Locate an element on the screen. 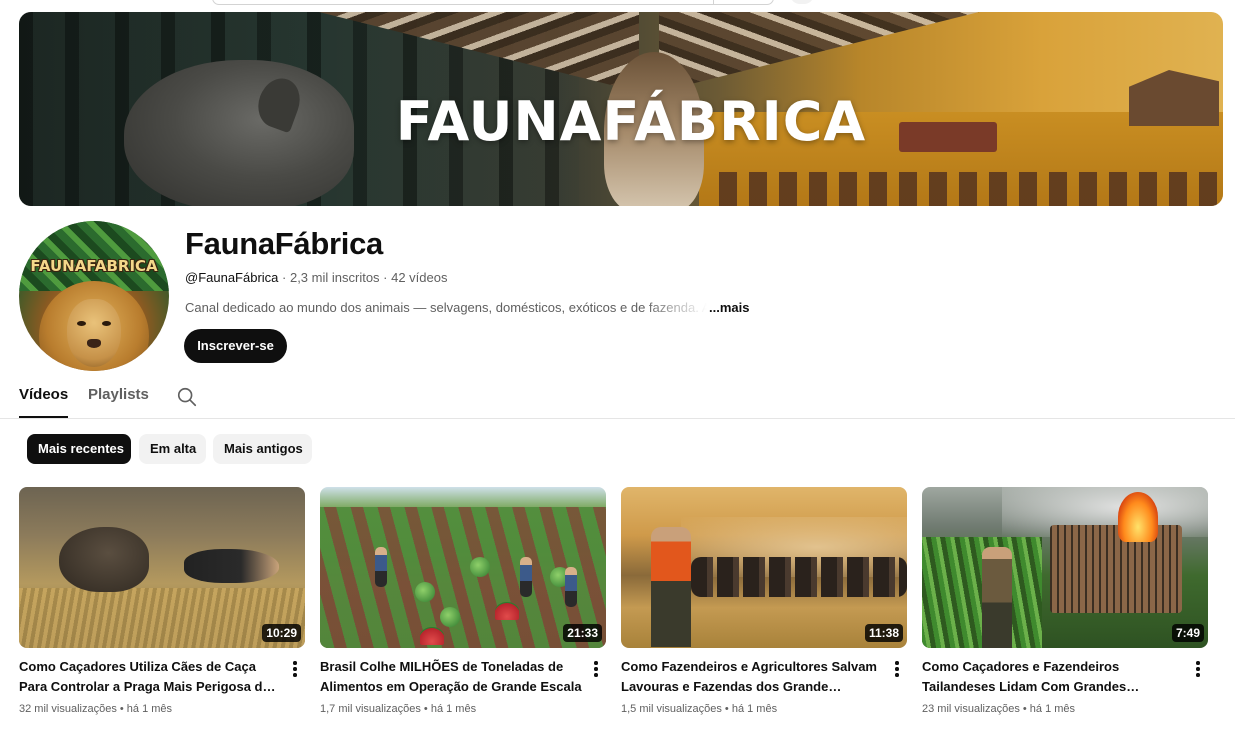  subscriber-count: 2,3 mil inscritos is located at coordinates (334, 277).